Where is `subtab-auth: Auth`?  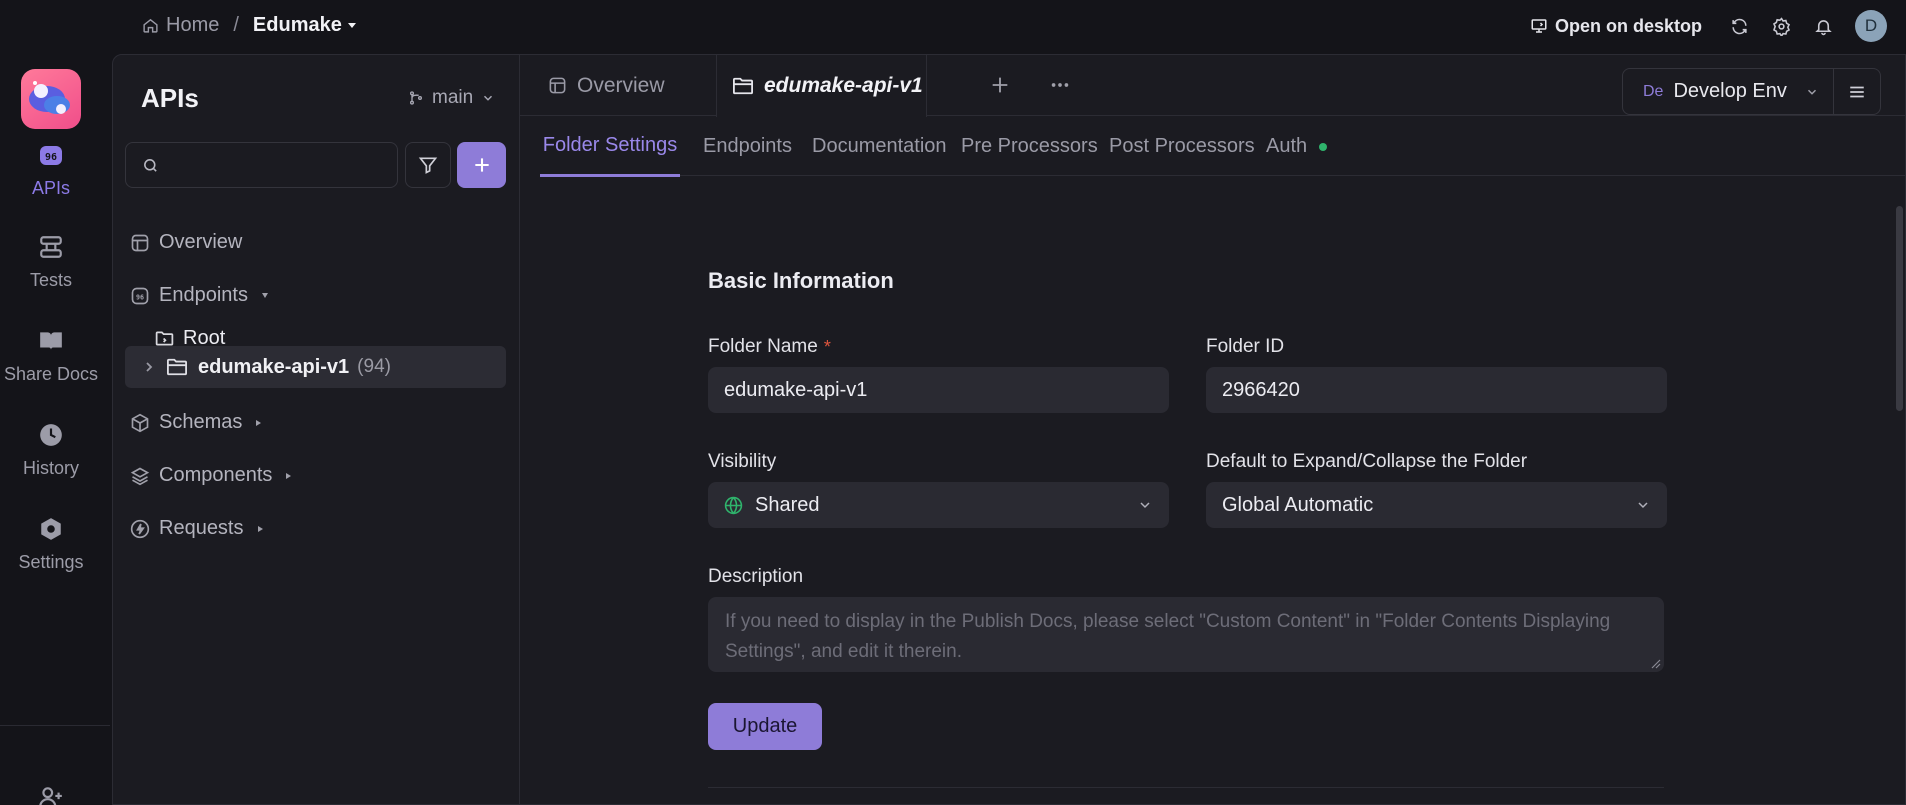 subtab-auth: Auth is located at coordinates (1297, 146).